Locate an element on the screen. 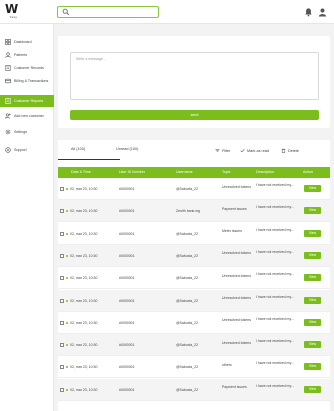 The height and width of the screenshot is (411, 334). sidebar-item-dashboard: Dashboard is located at coordinates (27, 41).